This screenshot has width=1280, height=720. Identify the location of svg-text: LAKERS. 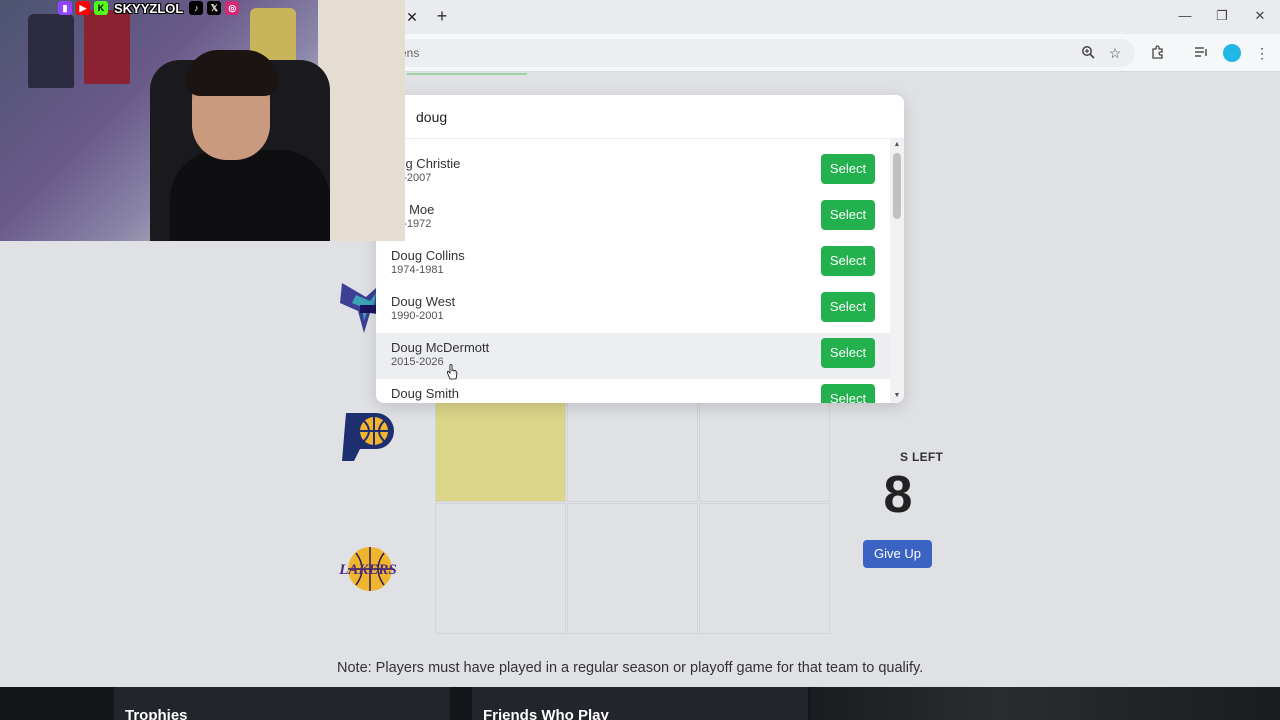
(367, 570).